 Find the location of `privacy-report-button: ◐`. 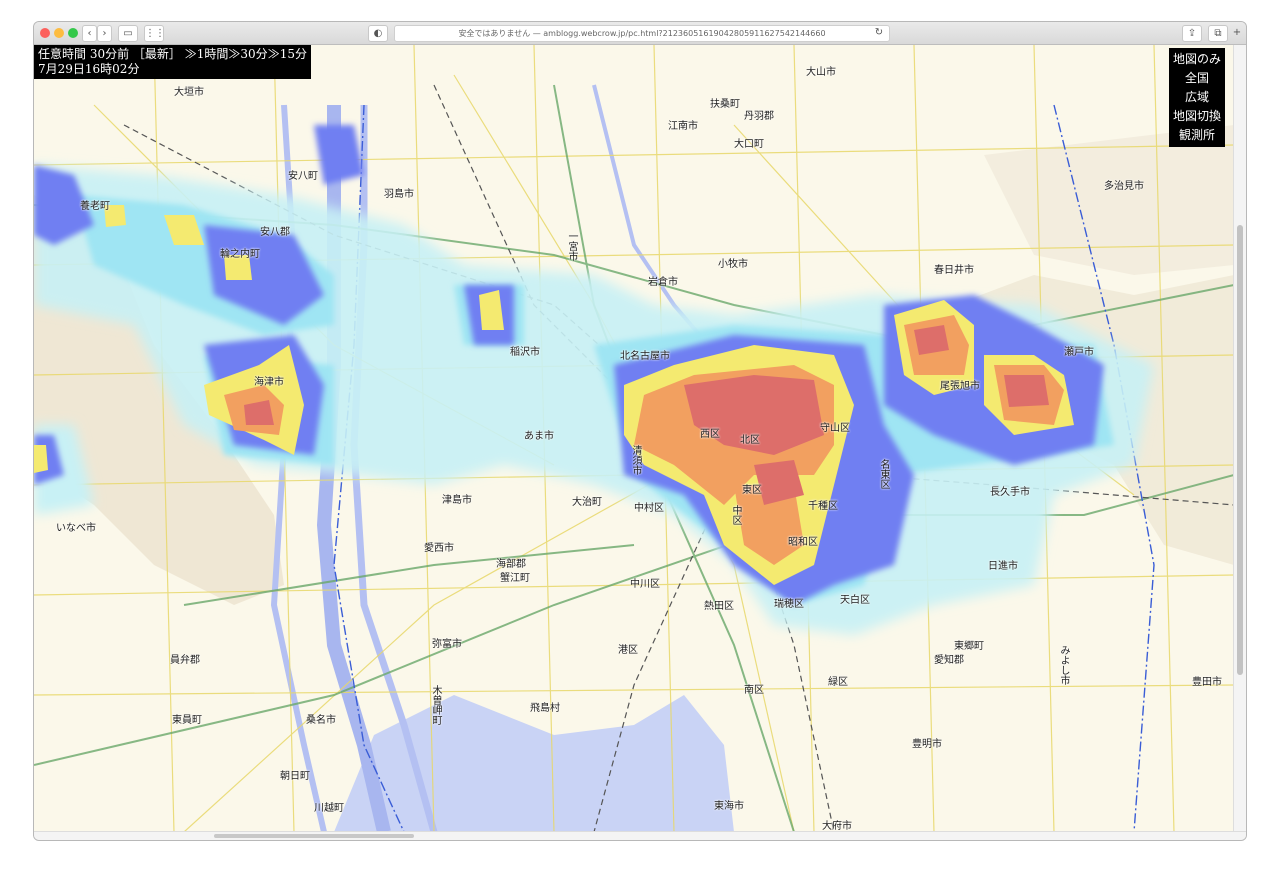

privacy-report-button: ◐ is located at coordinates (378, 33).